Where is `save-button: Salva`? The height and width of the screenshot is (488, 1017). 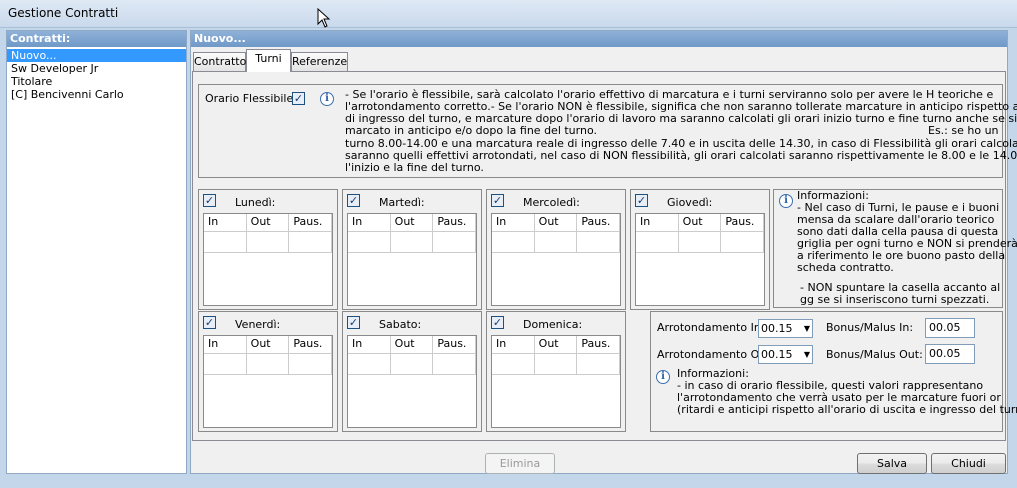
save-button: Salva is located at coordinates (892, 463).